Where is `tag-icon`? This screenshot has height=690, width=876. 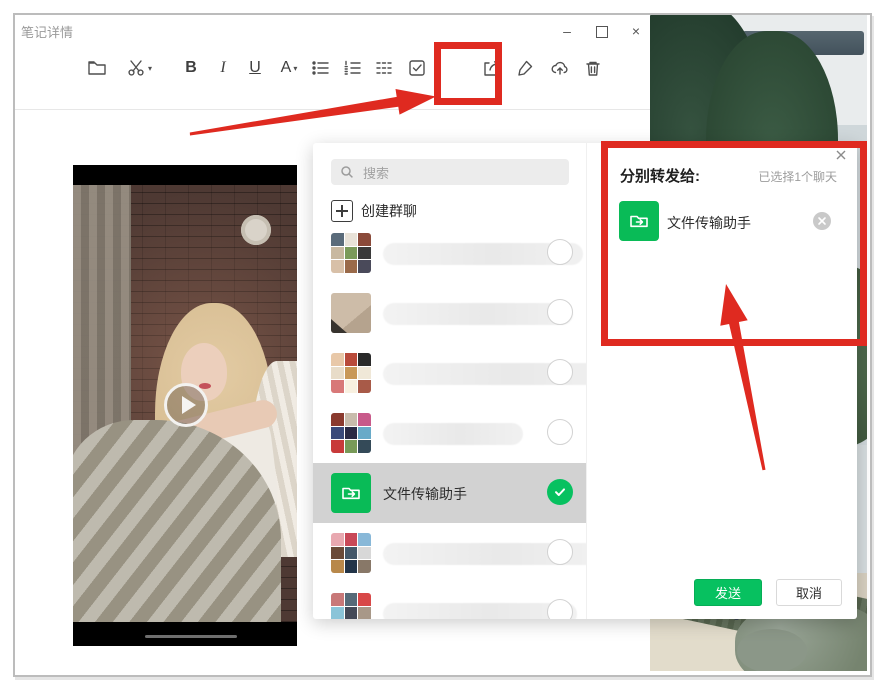 tag-icon is located at coordinates (525, 68).